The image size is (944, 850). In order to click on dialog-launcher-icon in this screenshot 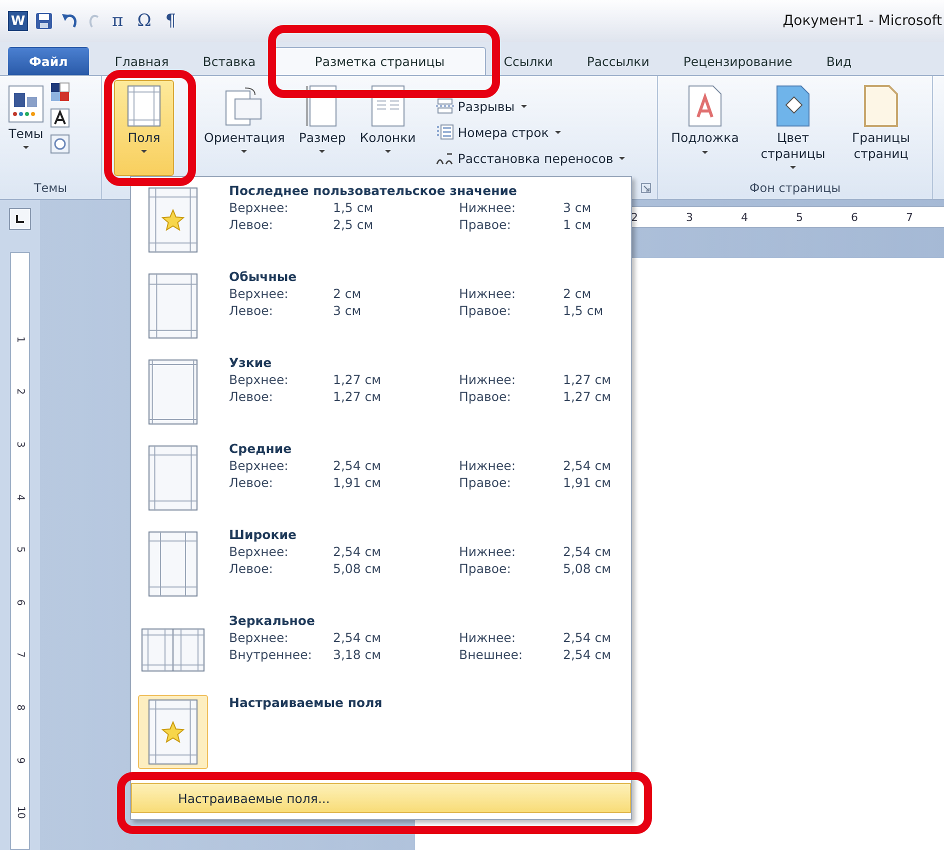, I will do `click(646, 188)`.